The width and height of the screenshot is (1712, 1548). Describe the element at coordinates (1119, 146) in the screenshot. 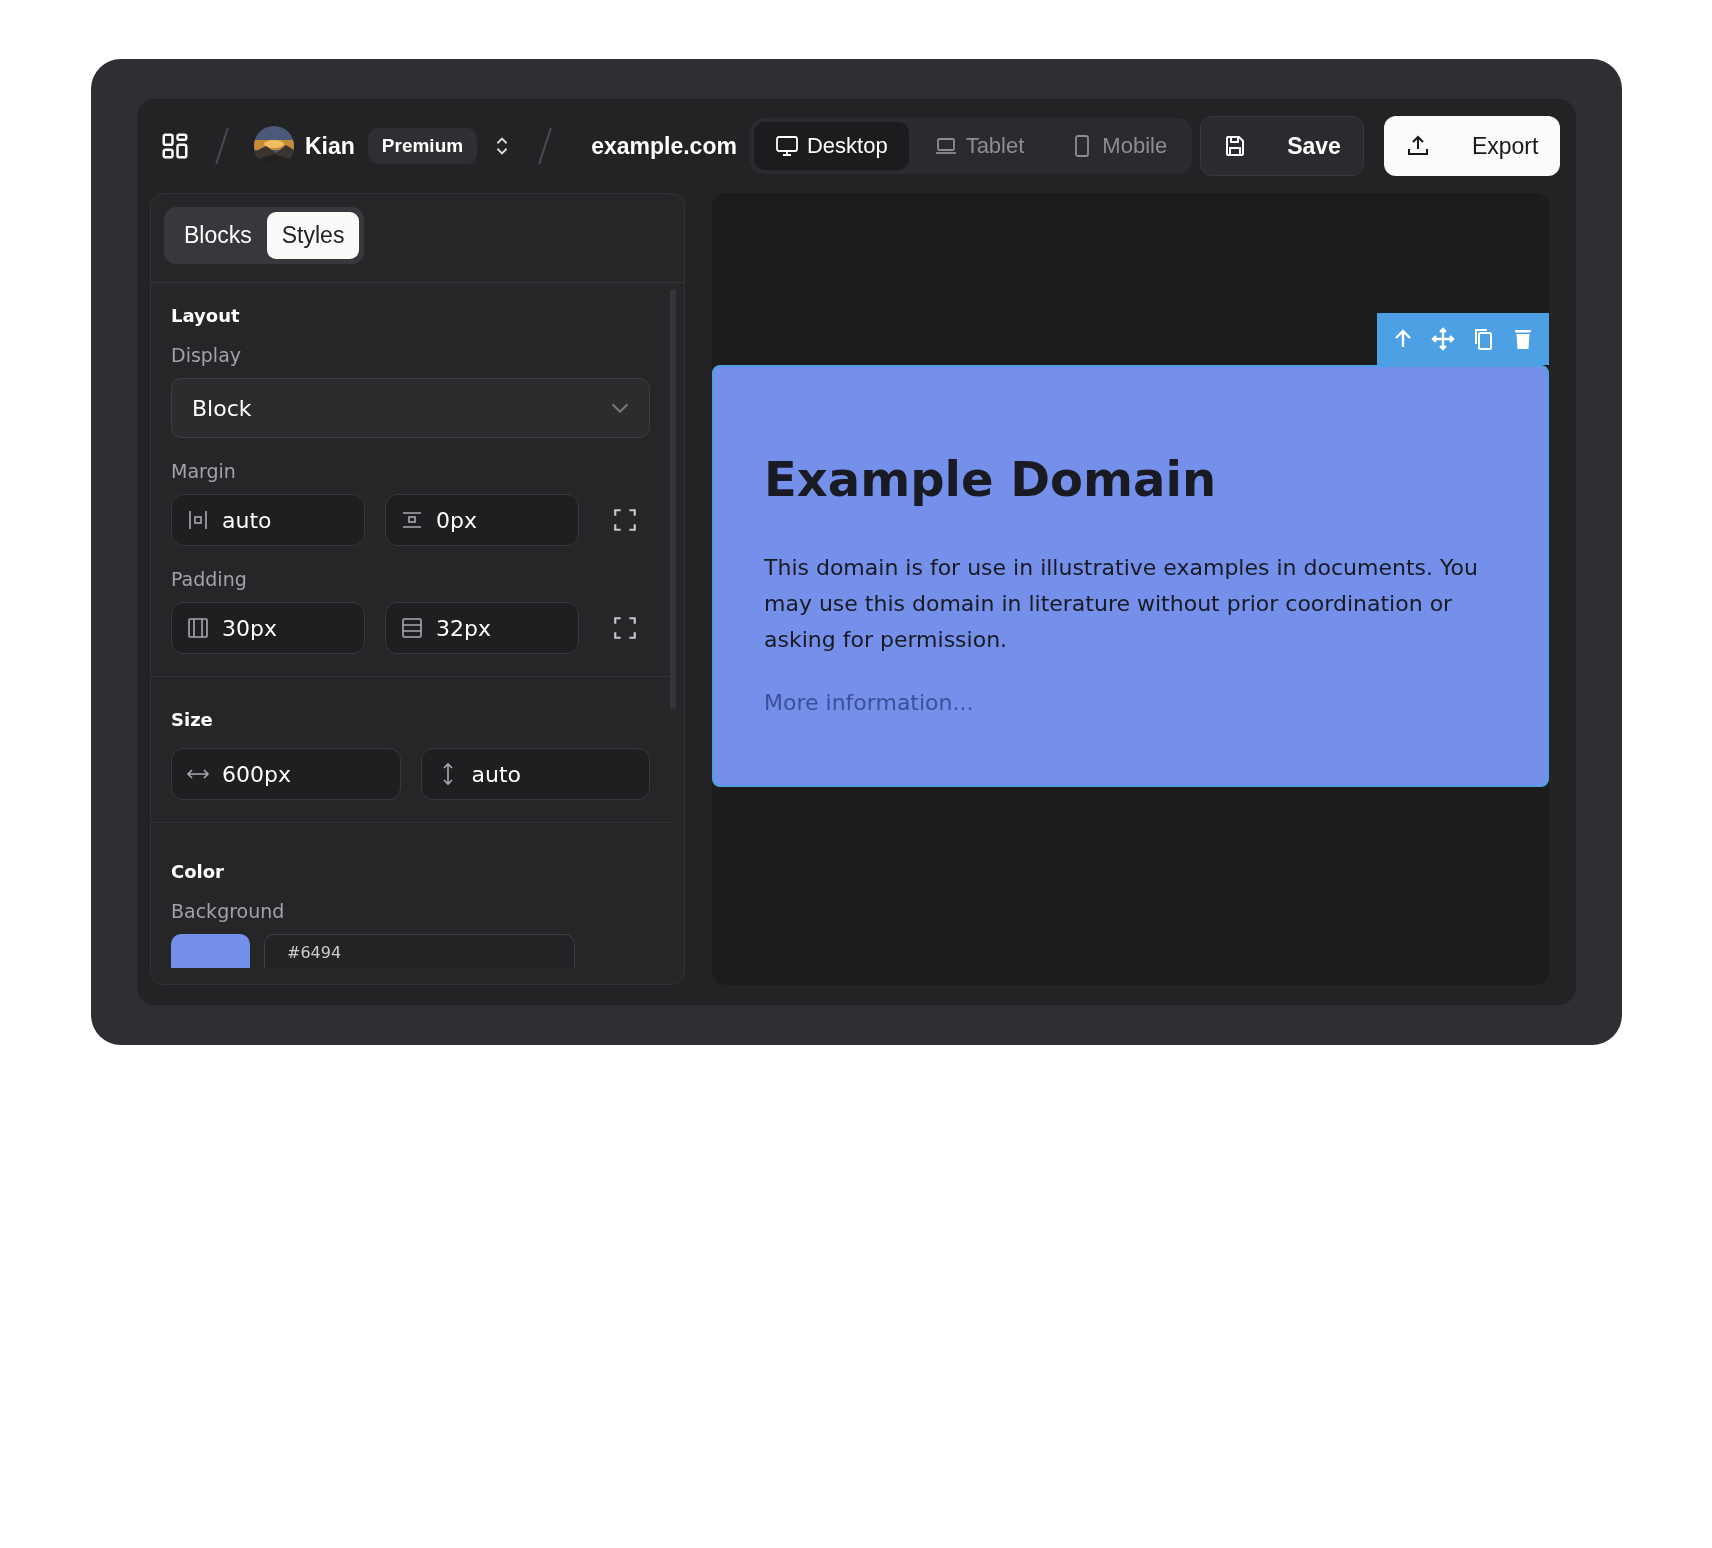

I see `device-tab: Mobile` at that location.